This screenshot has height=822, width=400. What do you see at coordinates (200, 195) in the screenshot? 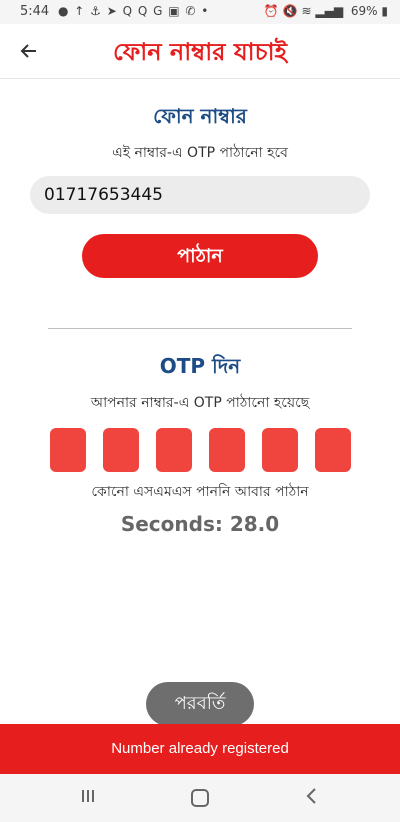
I see `phone-number-input` at bounding box center [200, 195].